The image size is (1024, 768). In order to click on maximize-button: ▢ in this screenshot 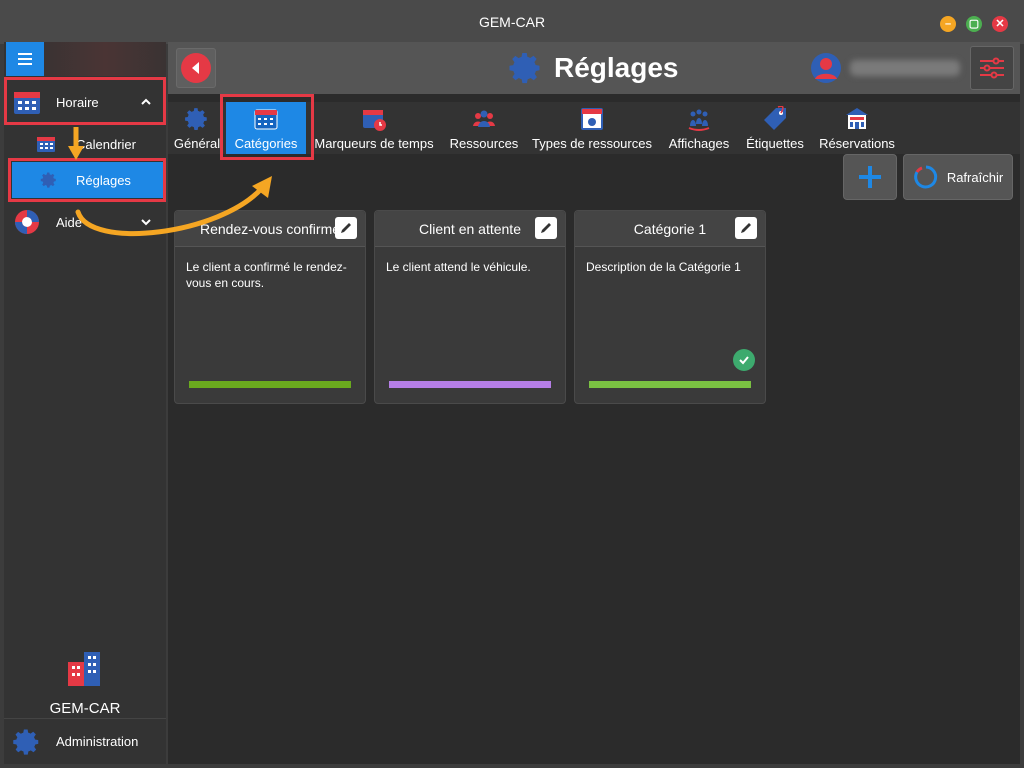, I will do `click(974, 24)`.